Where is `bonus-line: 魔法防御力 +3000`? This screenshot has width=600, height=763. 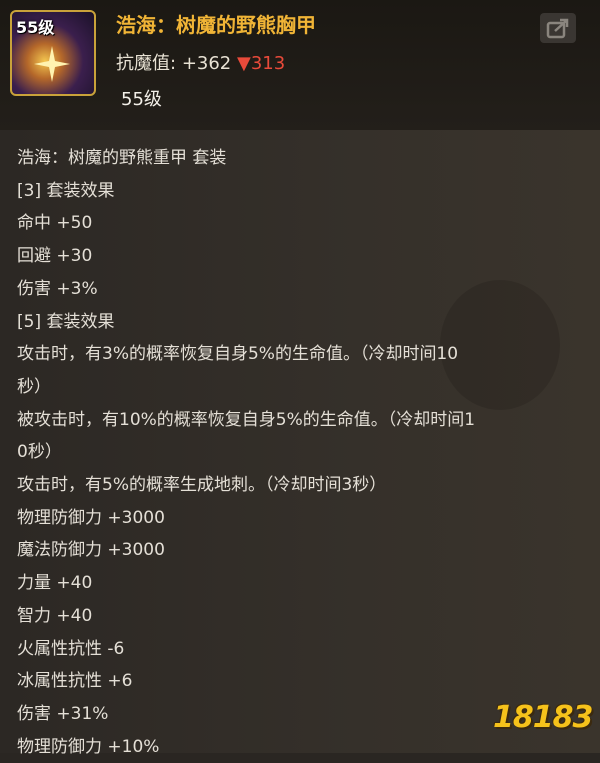
bonus-line: 魔法防御力 +3000 is located at coordinates (91, 550).